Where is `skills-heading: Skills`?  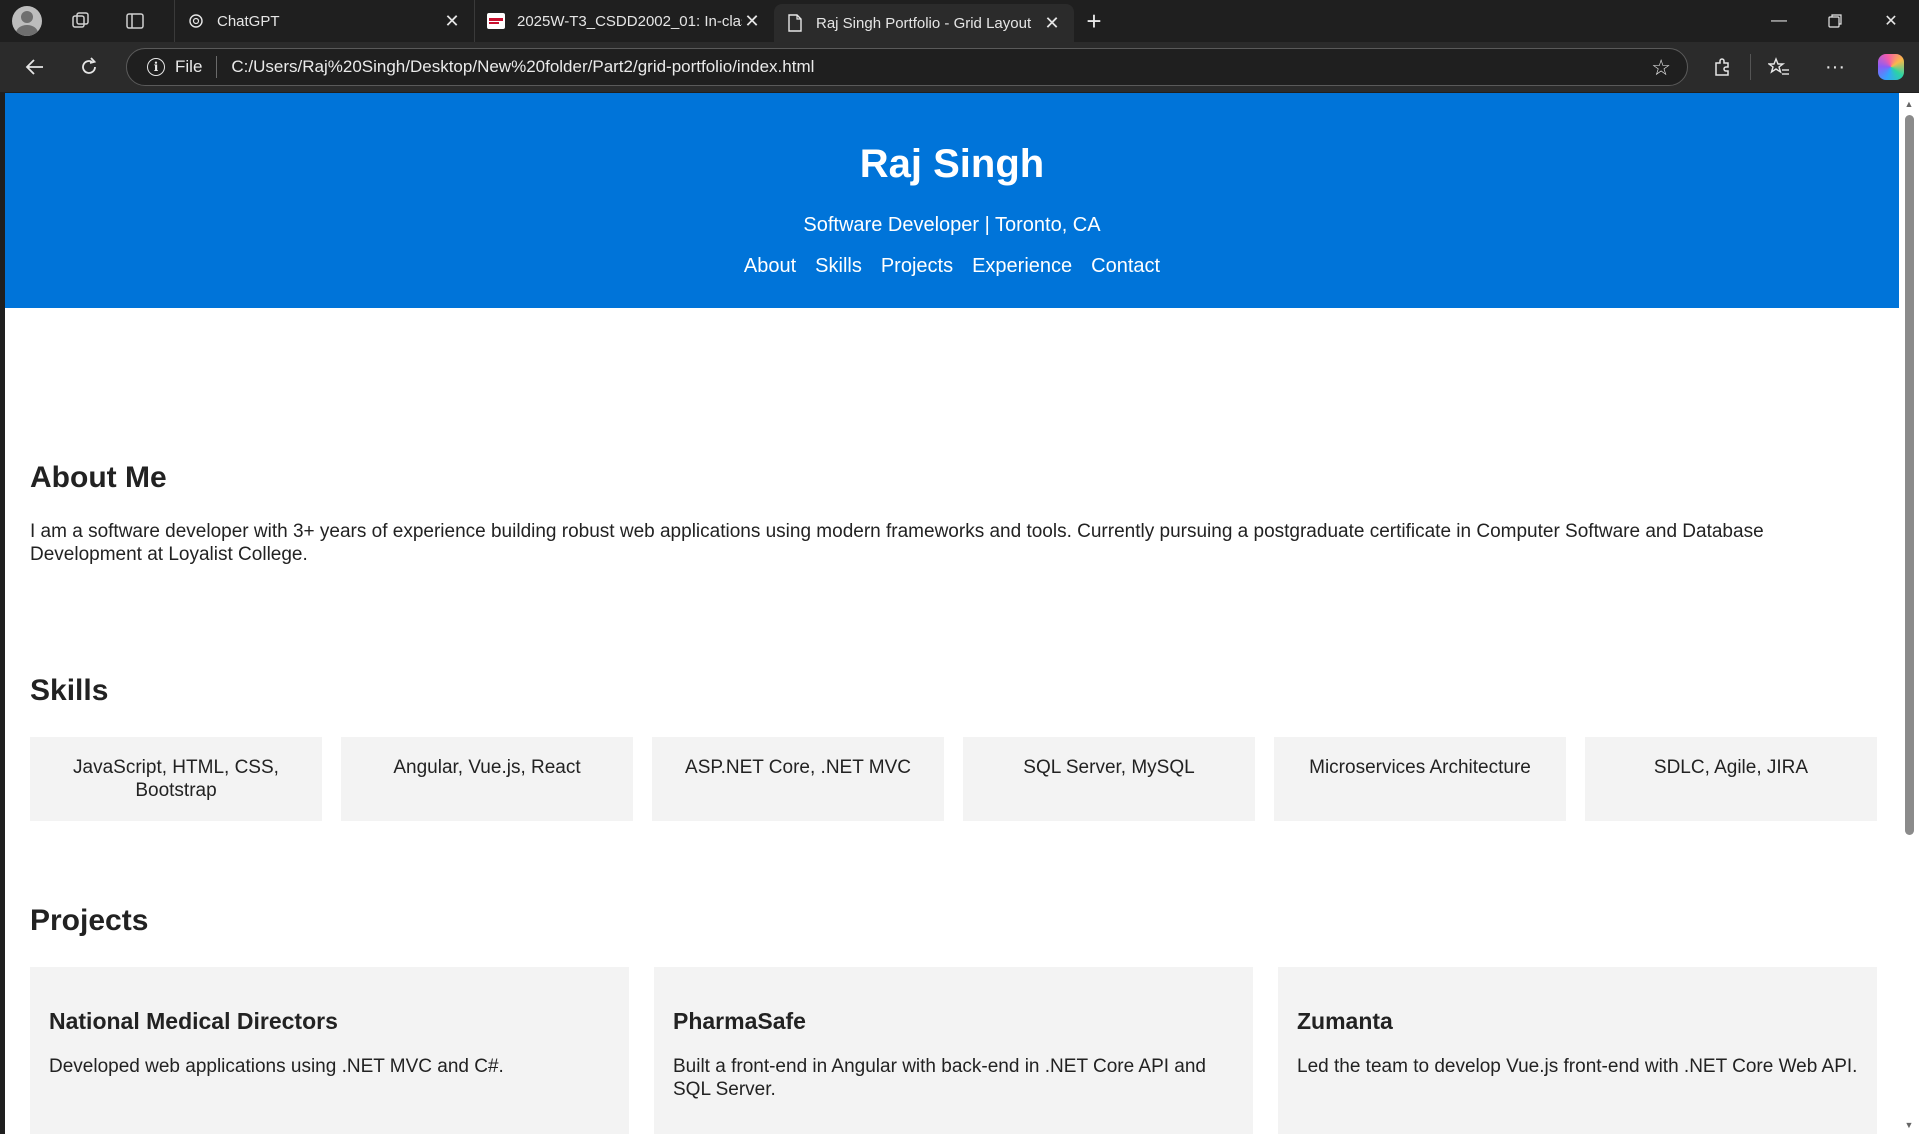 skills-heading: Skills is located at coordinates (69, 690).